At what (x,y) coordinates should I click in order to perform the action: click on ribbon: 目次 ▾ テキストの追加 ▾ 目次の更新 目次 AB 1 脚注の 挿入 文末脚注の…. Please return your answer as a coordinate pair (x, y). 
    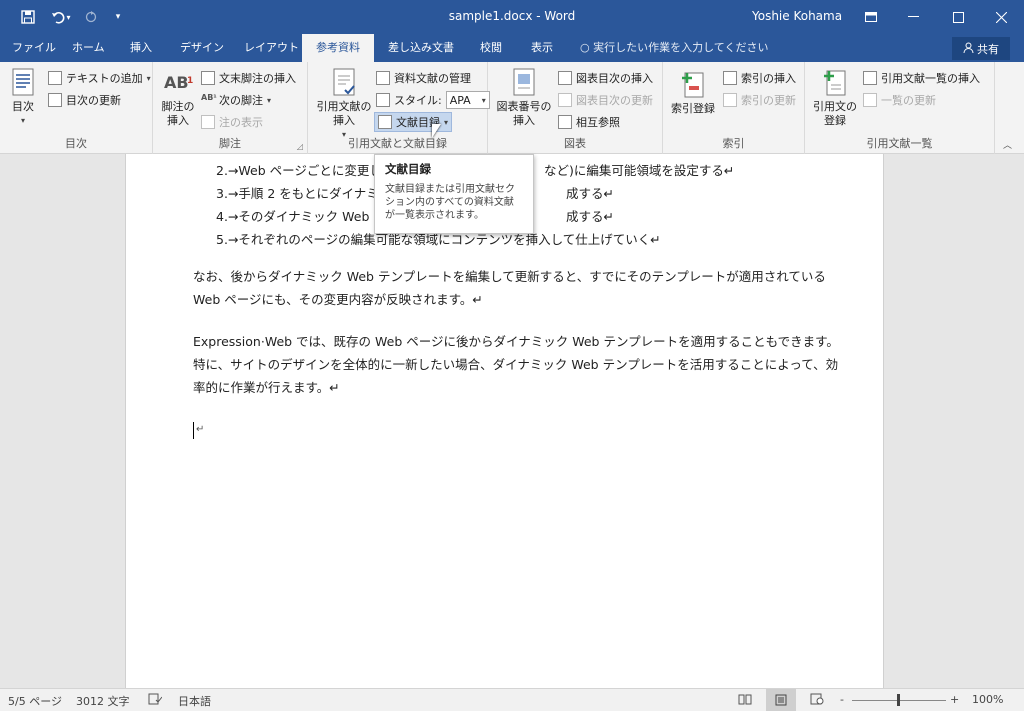
    Looking at the image, I should click on (512, 108).